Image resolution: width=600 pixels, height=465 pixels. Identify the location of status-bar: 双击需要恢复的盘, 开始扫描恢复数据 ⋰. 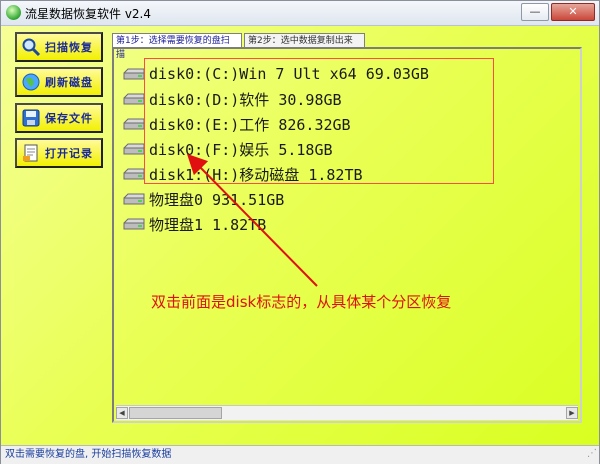
(300, 454).